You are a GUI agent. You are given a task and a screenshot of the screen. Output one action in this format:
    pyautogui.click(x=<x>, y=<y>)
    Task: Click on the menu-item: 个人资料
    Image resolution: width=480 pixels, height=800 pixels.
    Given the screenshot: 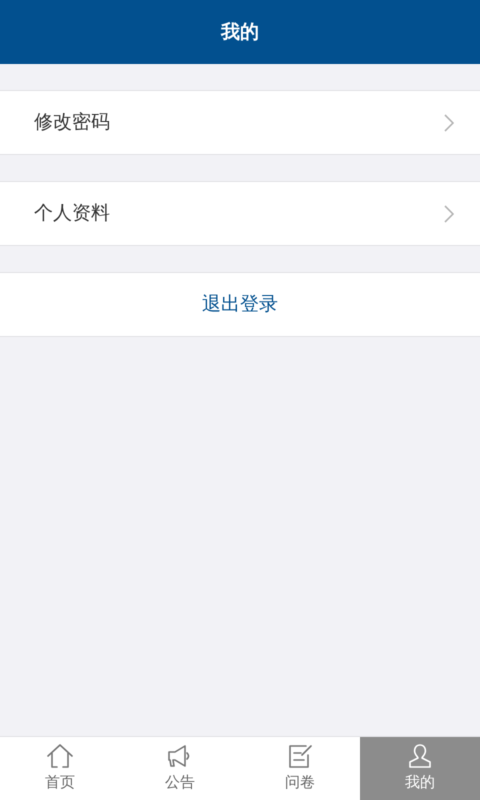 What is the action you would take?
    pyautogui.click(x=240, y=213)
    